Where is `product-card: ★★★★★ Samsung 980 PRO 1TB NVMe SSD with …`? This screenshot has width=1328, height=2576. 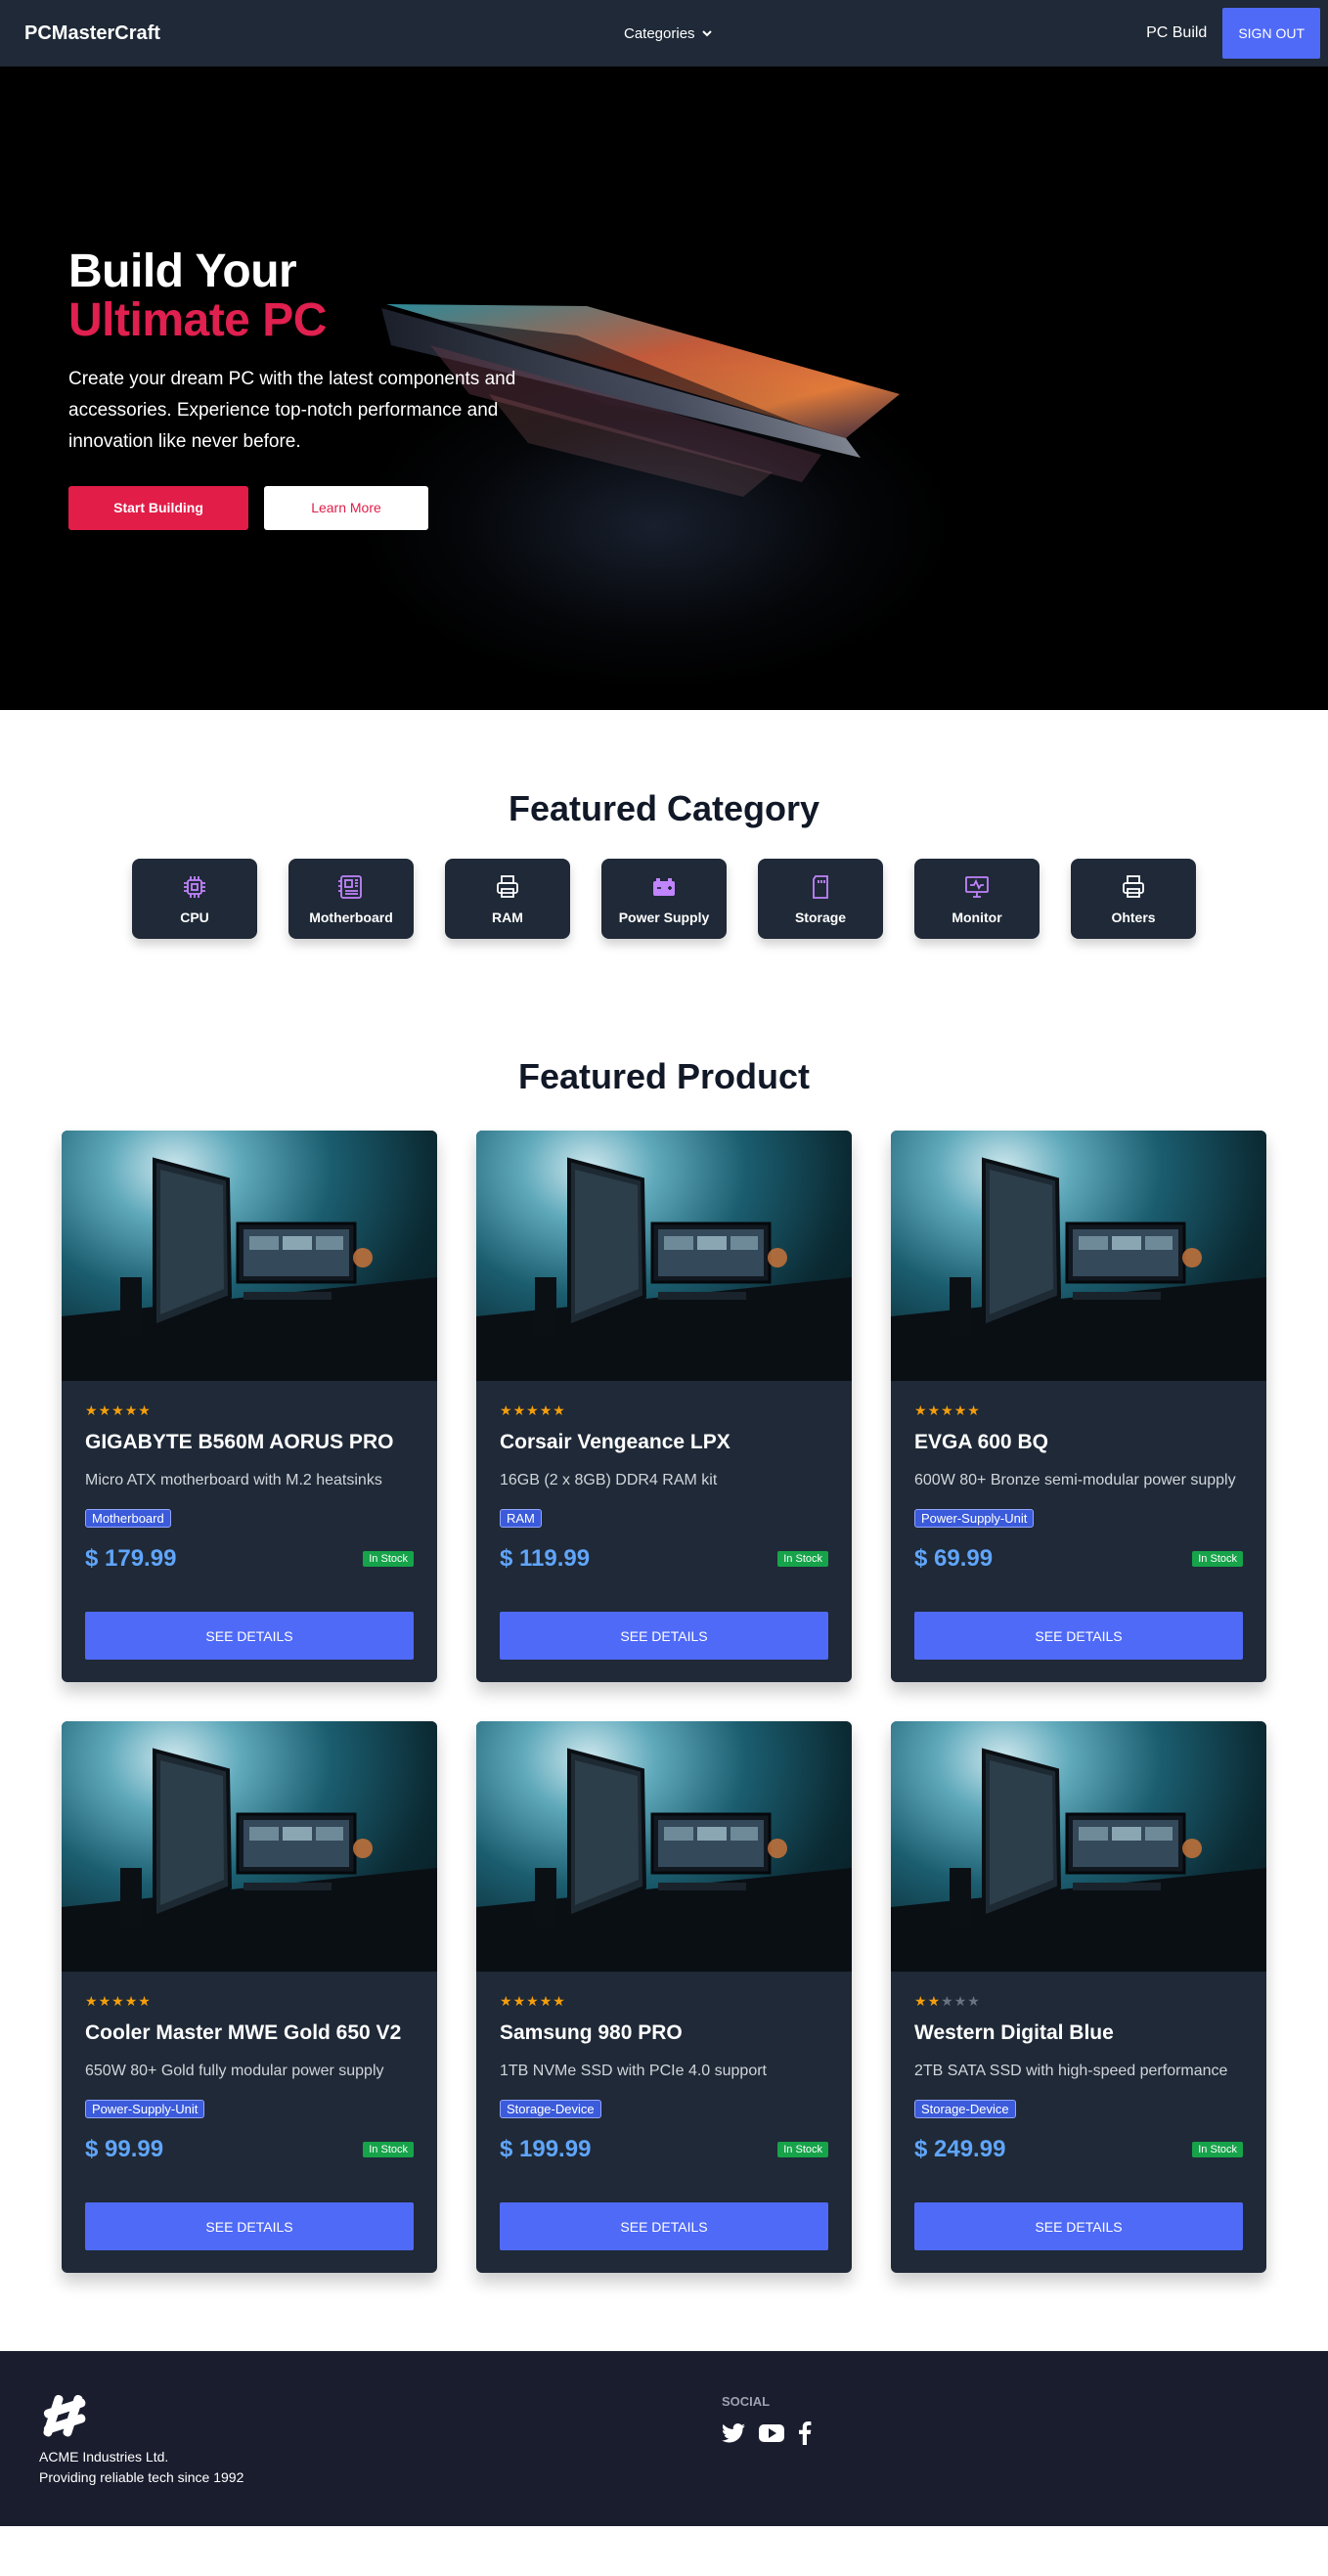
product-card: ★★★★★ Samsung 980 PRO 1TB NVMe SSD with … is located at coordinates (664, 1997).